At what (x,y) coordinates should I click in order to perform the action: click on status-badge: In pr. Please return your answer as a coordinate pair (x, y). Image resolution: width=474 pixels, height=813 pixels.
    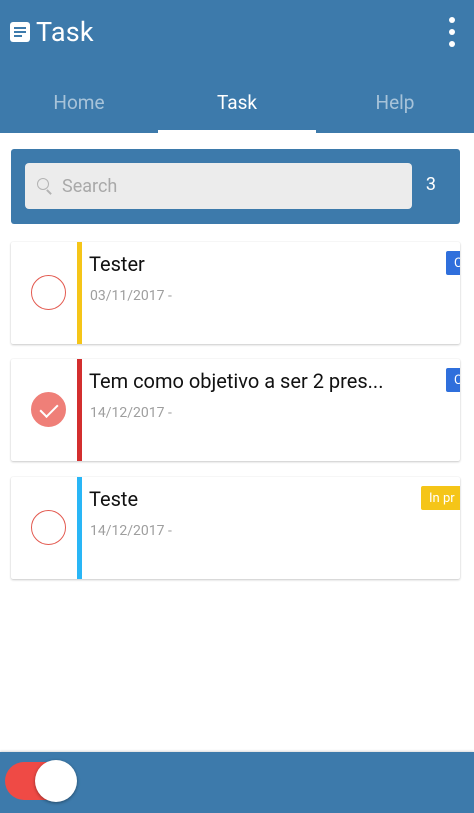
    Looking at the image, I should click on (440, 498).